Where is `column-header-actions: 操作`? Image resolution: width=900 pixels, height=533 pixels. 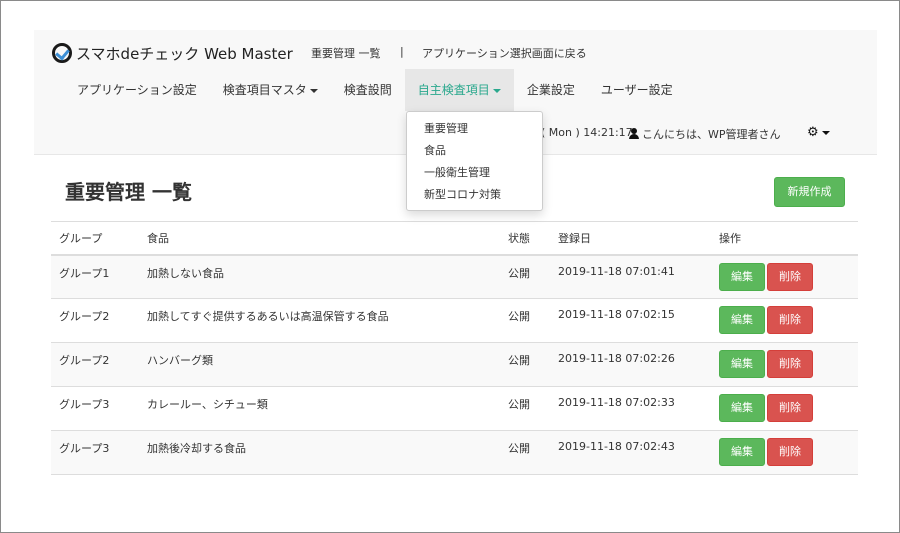 column-header-actions: 操作 is located at coordinates (784, 238).